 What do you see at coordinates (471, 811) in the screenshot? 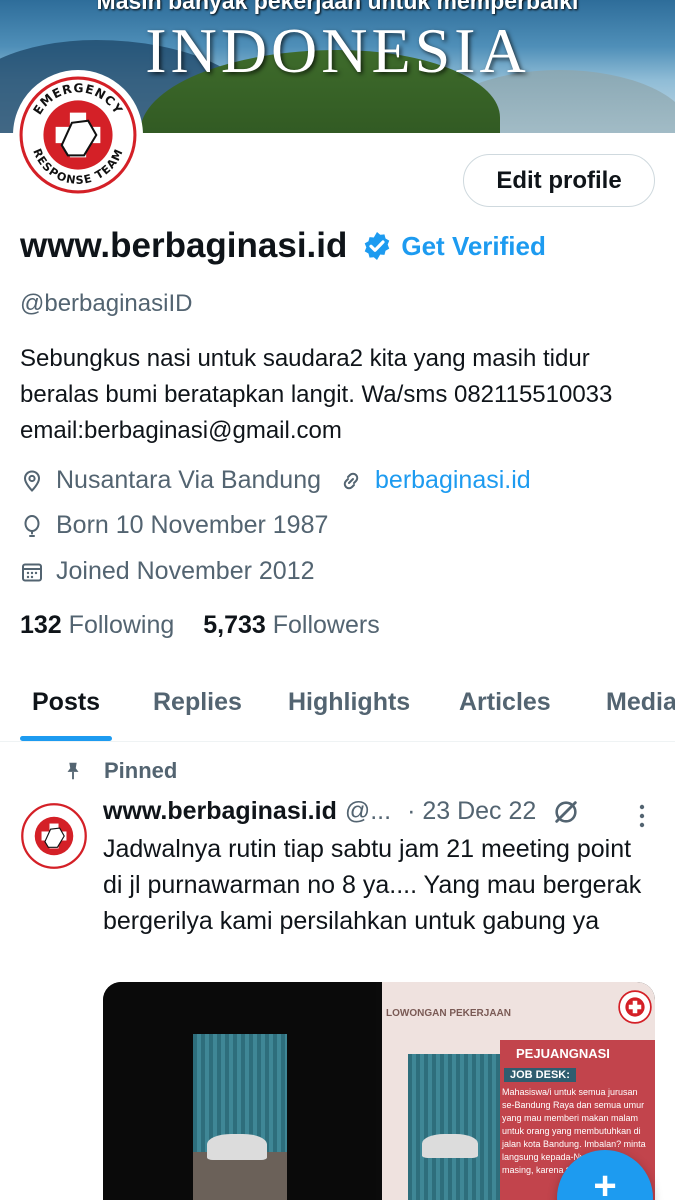
I see `post-date: · 23 Dec 22` at bounding box center [471, 811].